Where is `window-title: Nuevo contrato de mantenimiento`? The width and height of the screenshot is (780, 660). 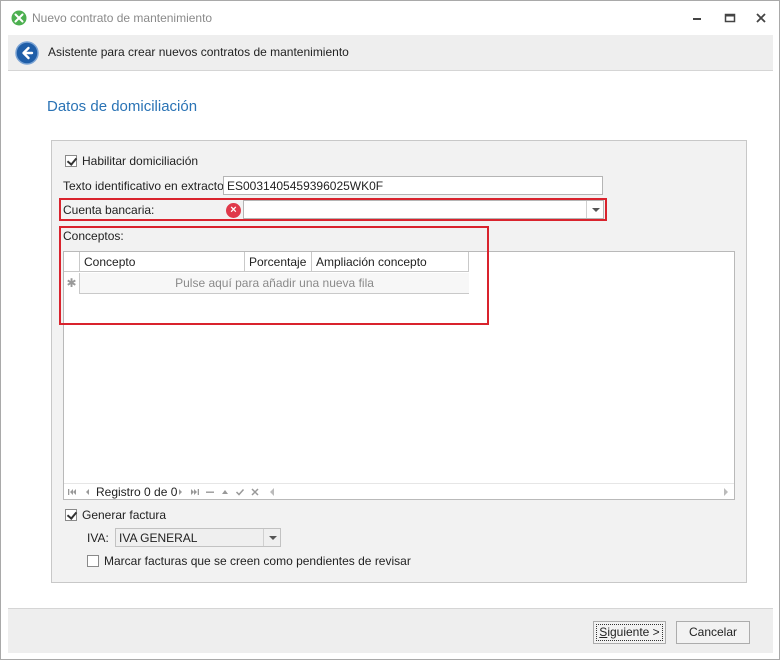 window-title: Nuevo contrato de mantenimiento is located at coordinates (122, 18).